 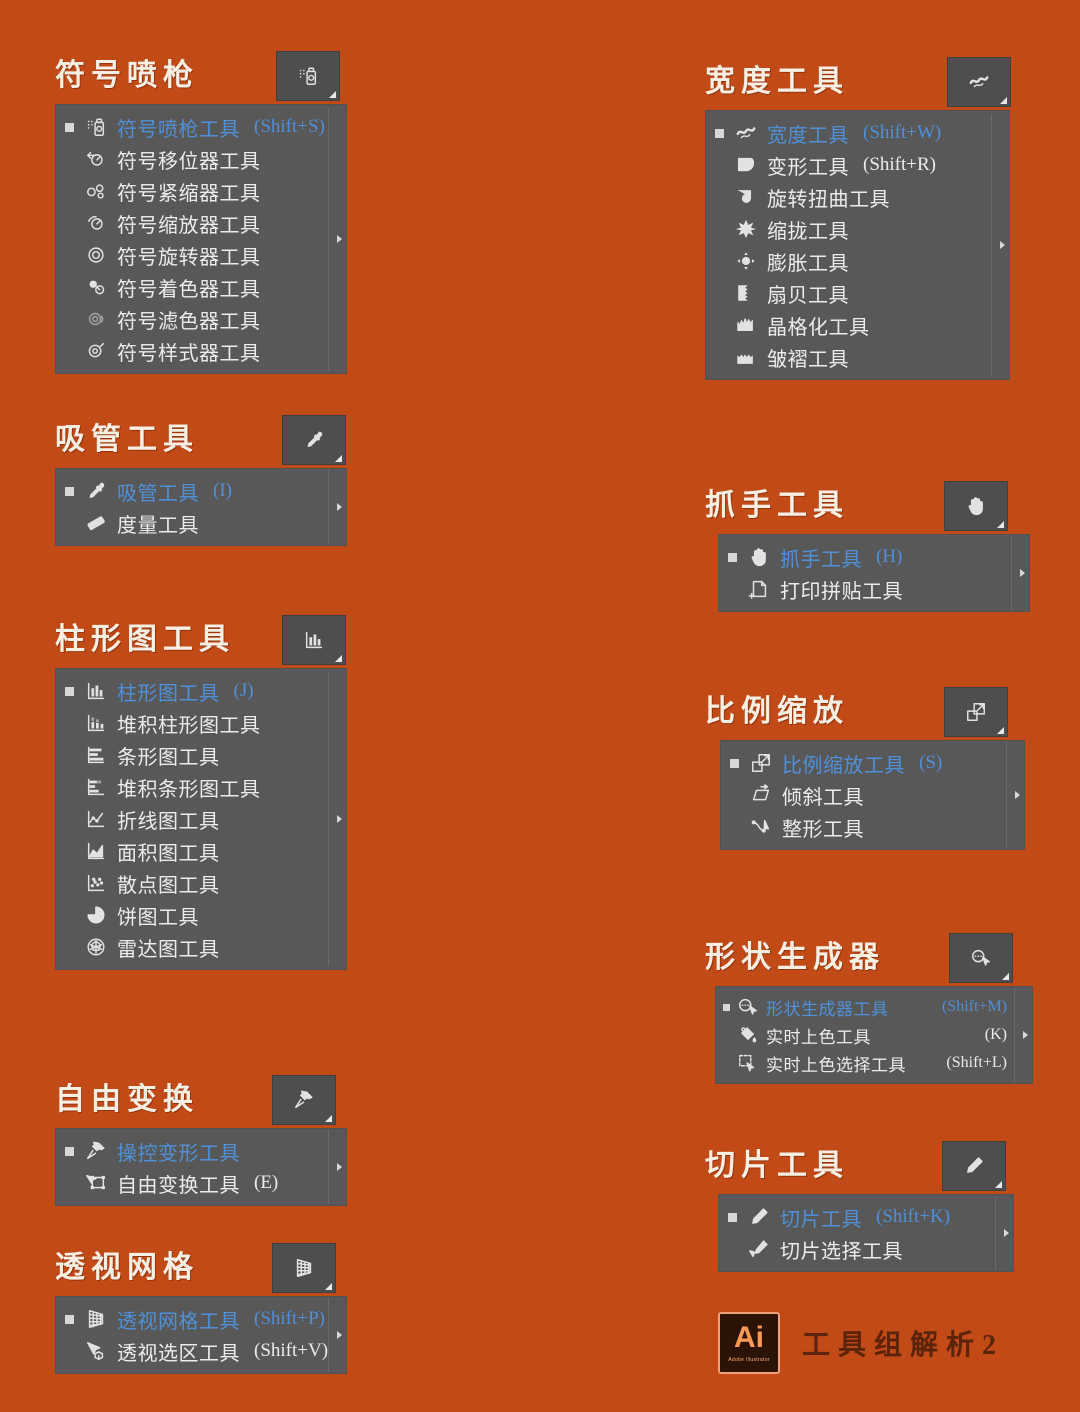 What do you see at coordinates (222, 490) in the screenshot?
I see `tool-item-shortcut: (I)` at bounding box center [222, 490].